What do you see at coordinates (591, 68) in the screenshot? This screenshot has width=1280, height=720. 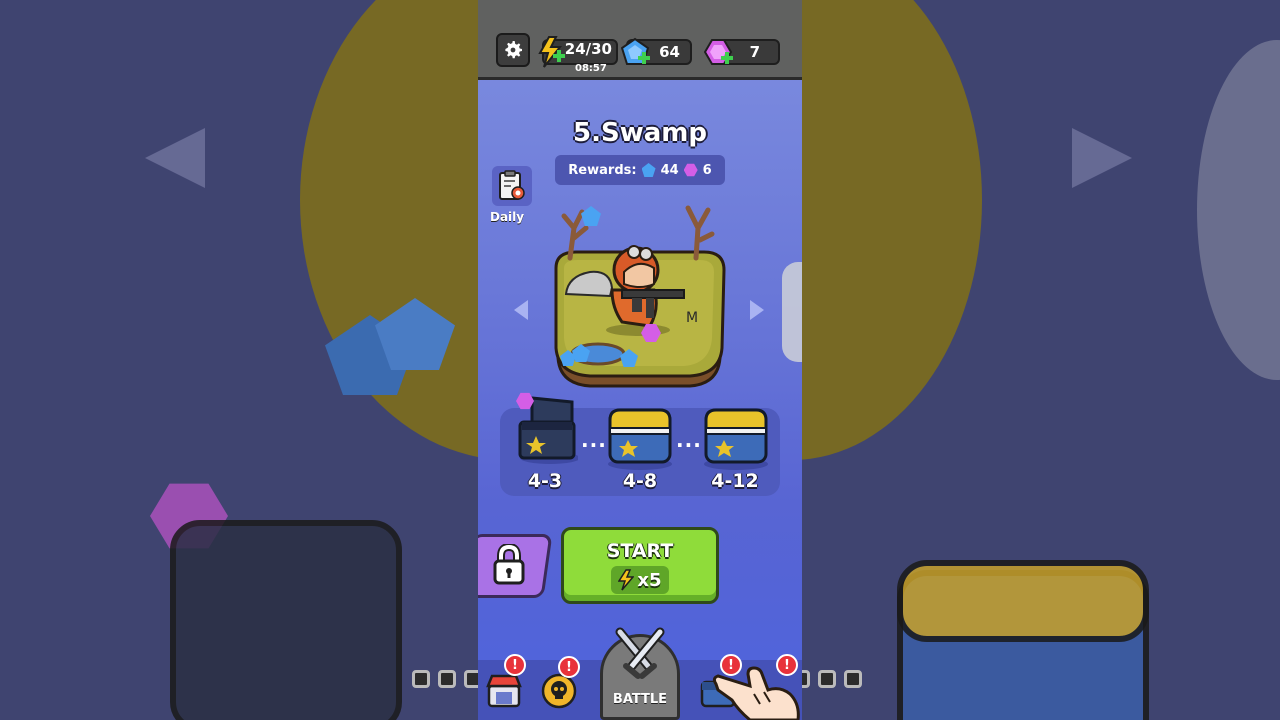 I see `energy-timer: 08:57` at bounding box center [591, 68].